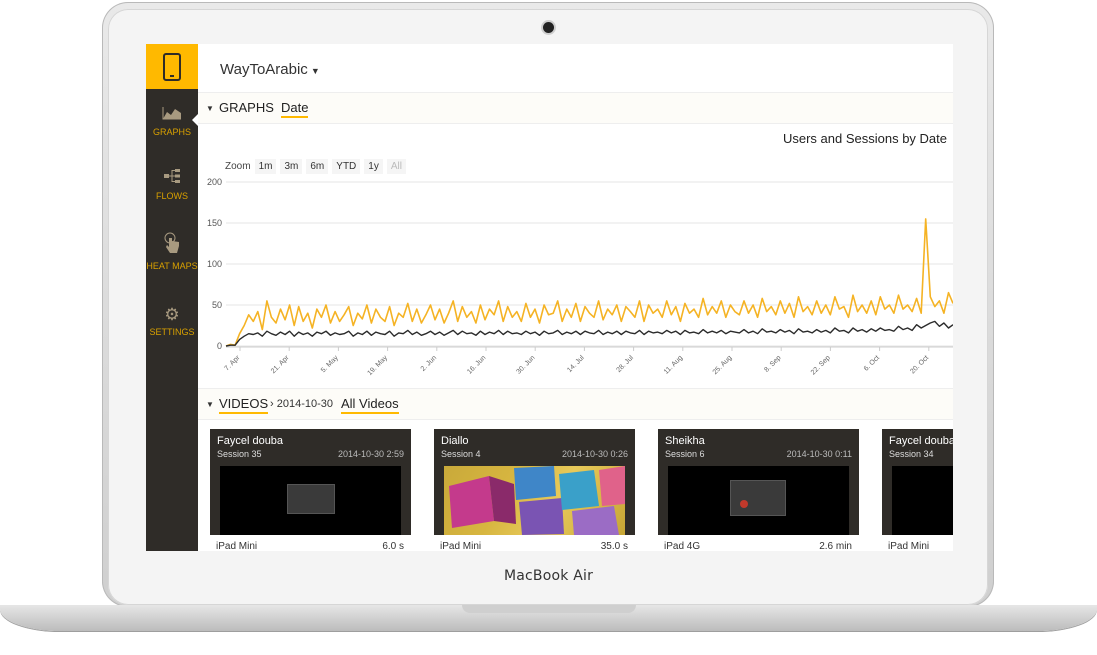 This screenshot has height=655, width=1097. Describe the element at coordinates (239, 454) in the screenshot. I see `session-label: Session 35` at that location.